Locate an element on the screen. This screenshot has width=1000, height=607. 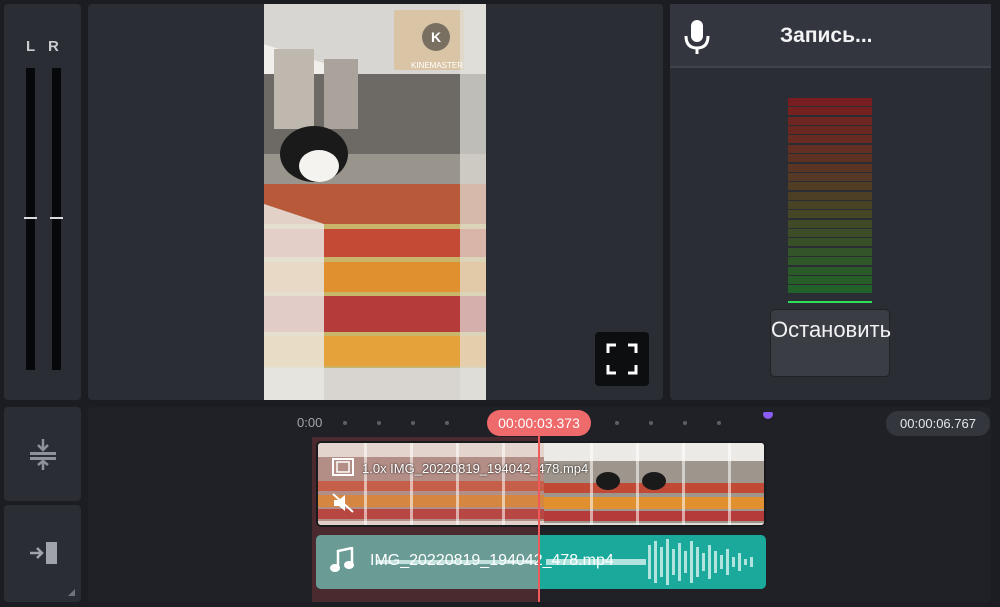
right-channel-meter is located at coordinates (56, 219).